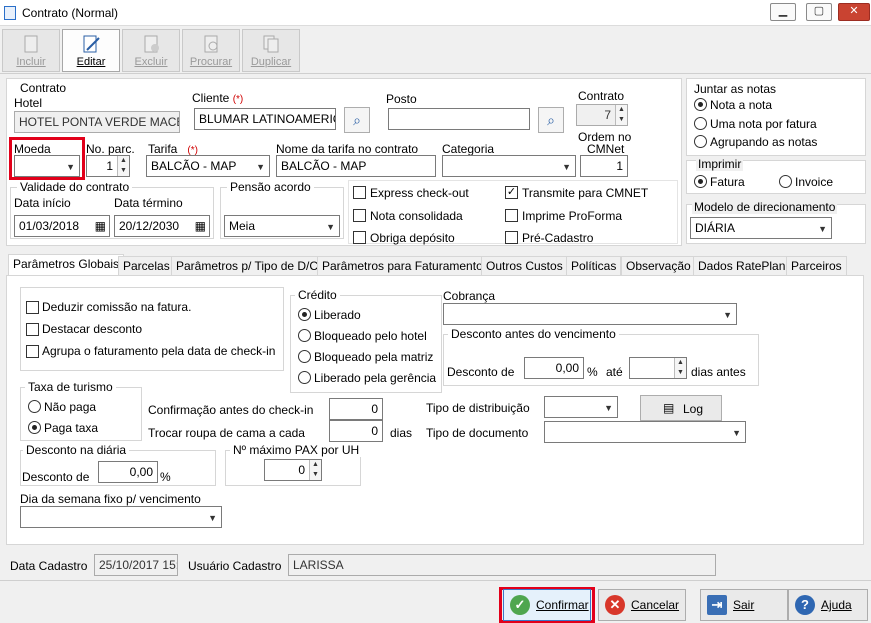 The image size is (871, 623). I want to click on window-title: Contrato (Normal), so click(70, 13).